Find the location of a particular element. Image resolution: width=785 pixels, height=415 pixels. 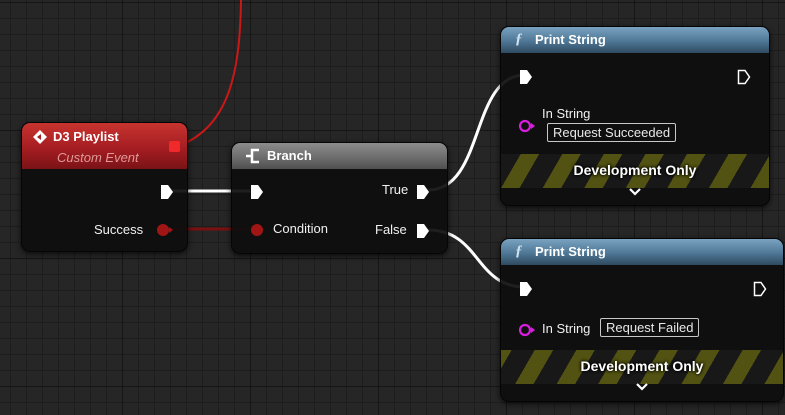

print-success-in-string-field: Request Succeeded is located at coordinates (612, 132).